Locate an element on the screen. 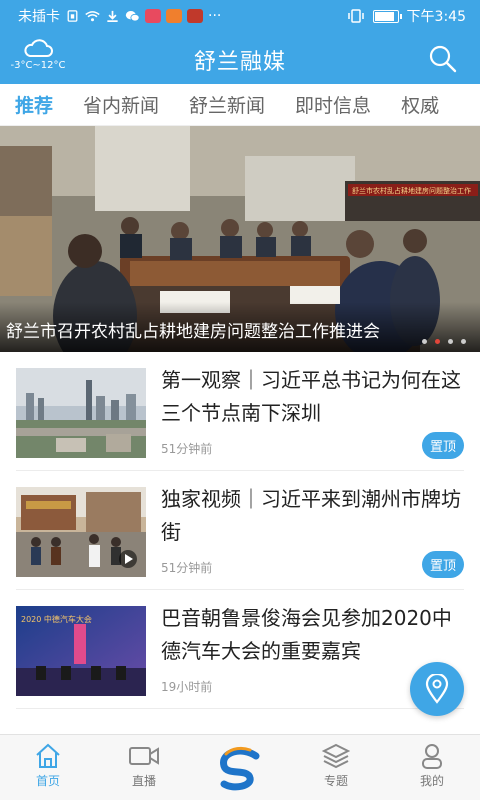 This screenshot has height=800, width=480. news-item: 第一观察｜习近平总书记为何在这三个节点南下深圳 51分钟前 置顶 is located at coordinates (240, 411).